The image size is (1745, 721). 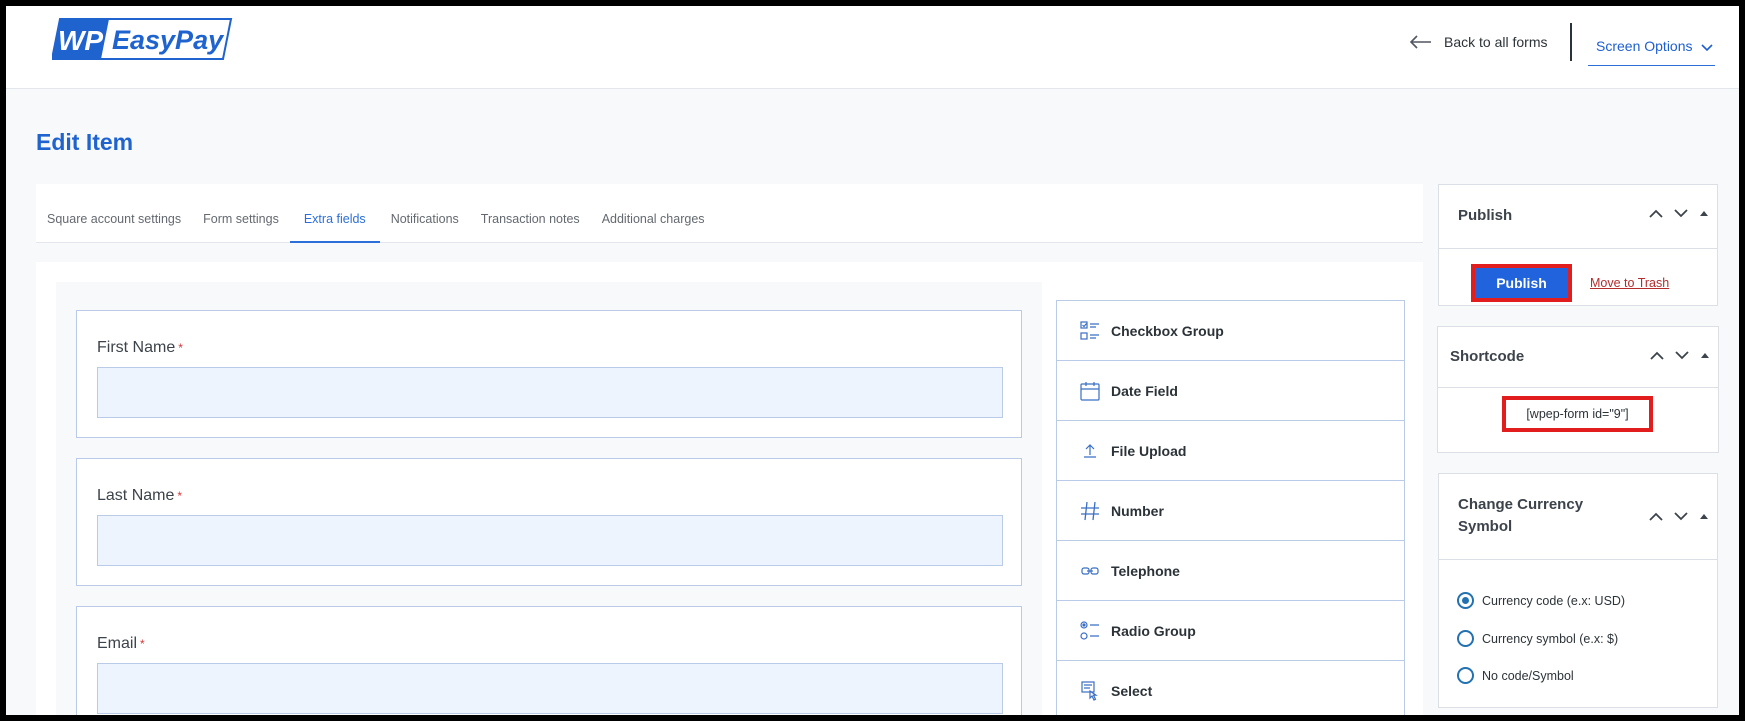 I want to click on palette-item-date-field: Date Field, so click(x=1230, y=391).